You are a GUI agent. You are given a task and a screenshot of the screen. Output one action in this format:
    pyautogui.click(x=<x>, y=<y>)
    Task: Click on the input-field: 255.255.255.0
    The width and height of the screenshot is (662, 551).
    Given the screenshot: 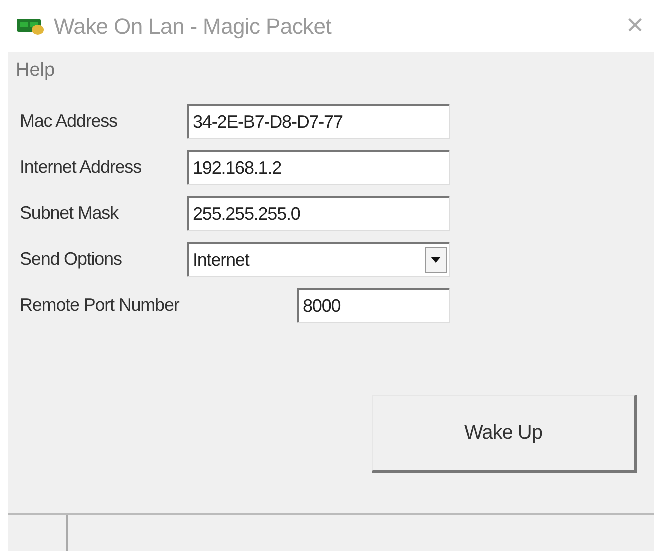 What is the action you would take?
    pyautogui.click(x=318, y=213)
    